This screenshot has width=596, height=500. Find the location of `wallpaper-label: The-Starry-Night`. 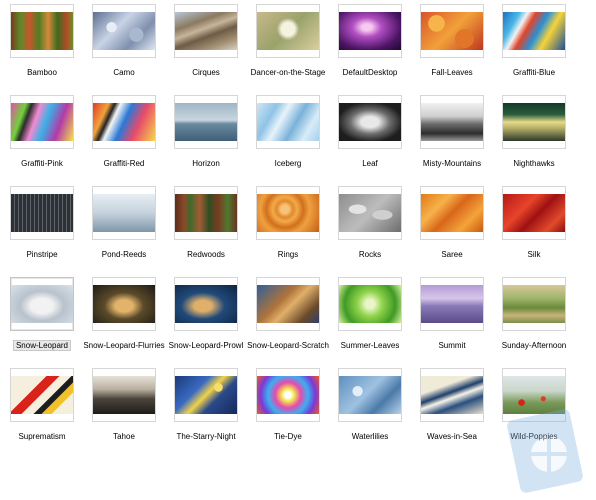

wallpaper-label: The-Starry-Night is located at coordinates (206, 436).